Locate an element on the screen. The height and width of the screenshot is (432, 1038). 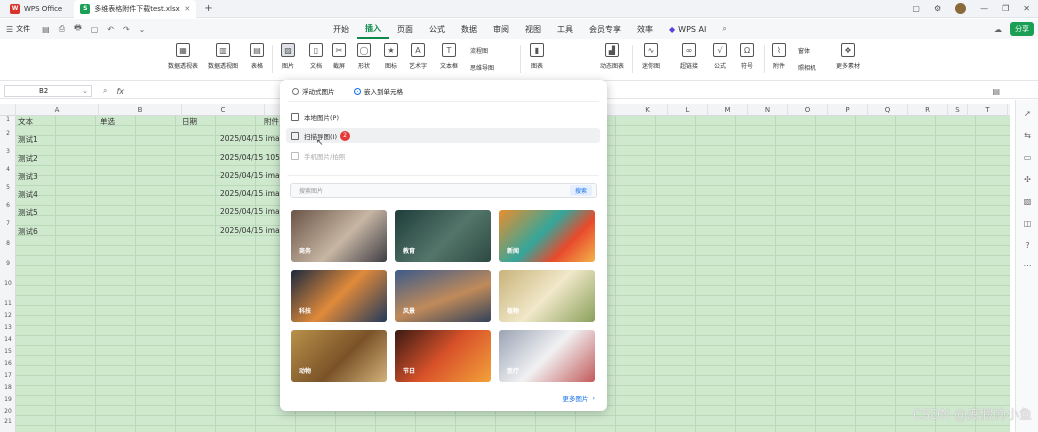
shape-button: ◯ 形状 is located at coordinates (364, 56).